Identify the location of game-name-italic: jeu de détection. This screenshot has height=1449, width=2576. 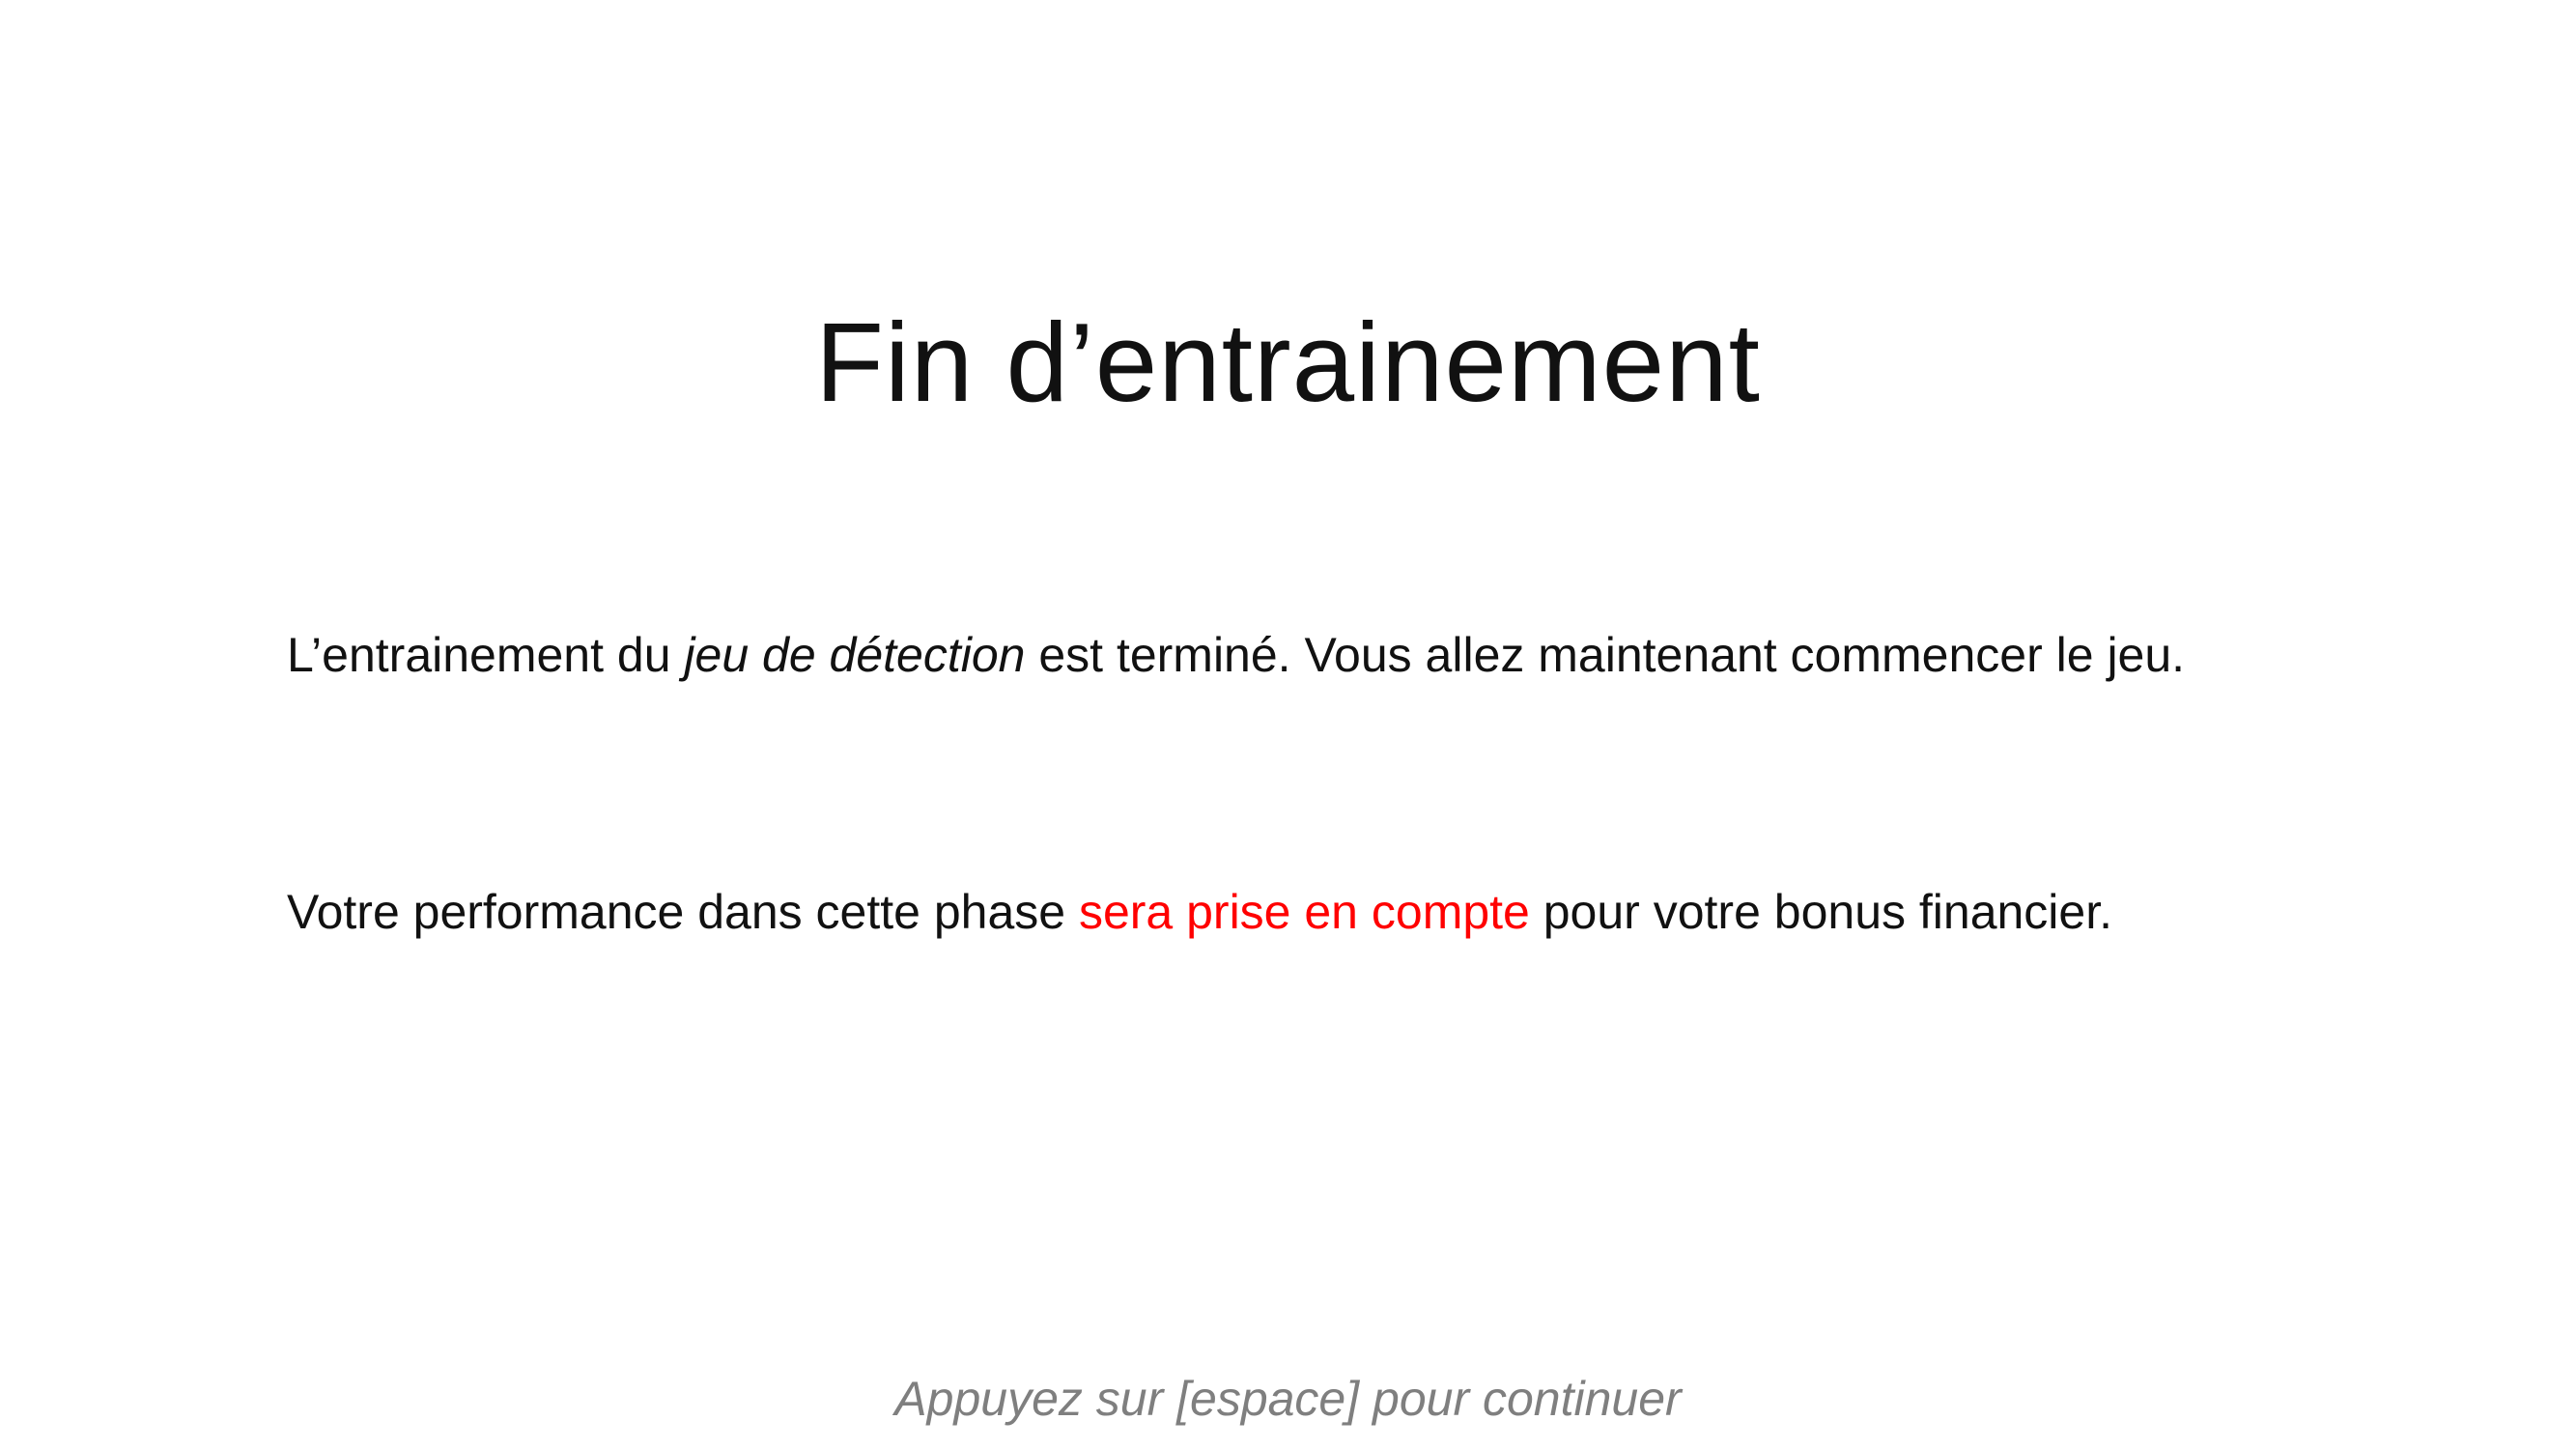
(855, 655).